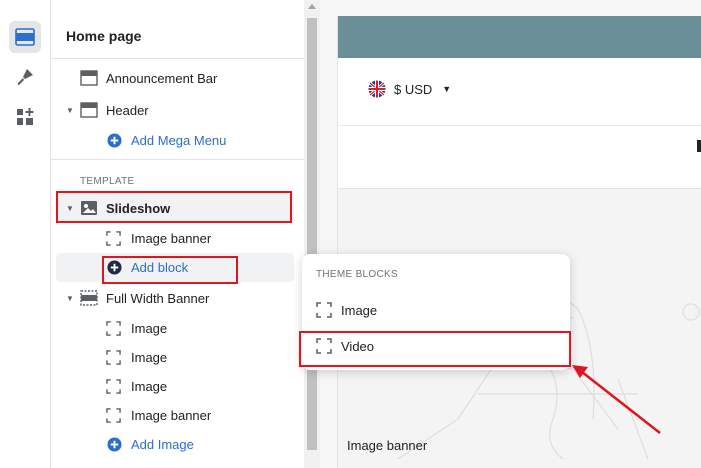 The width and height of the screenshot is (701, 468). I want to click on header-edge, so click(699, 146).